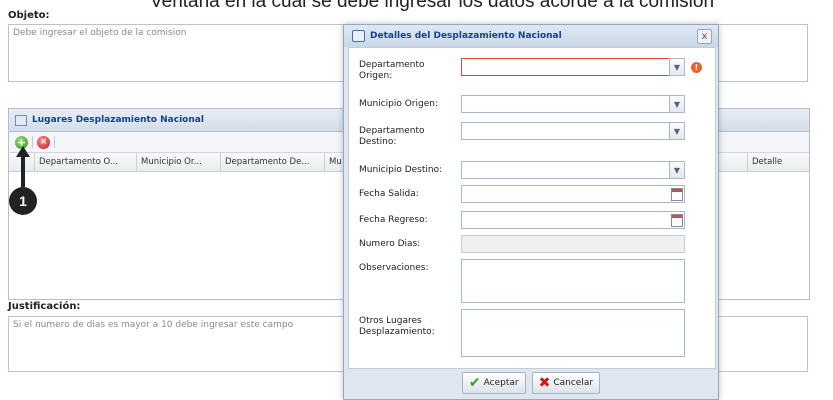 The image size is (833, 400). What do you see at coordinates (573, 220) in the screenshot?
I see `fecha-regreso-input` at bounding box center [573, 220].